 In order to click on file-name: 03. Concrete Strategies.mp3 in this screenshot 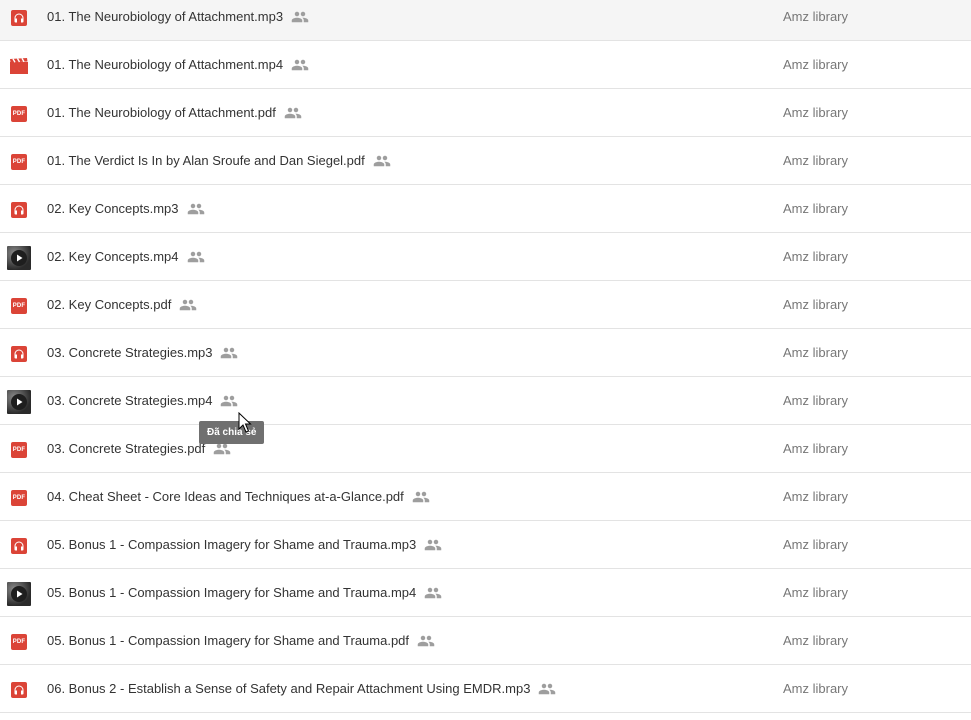, I will do `click(142, 352)`.